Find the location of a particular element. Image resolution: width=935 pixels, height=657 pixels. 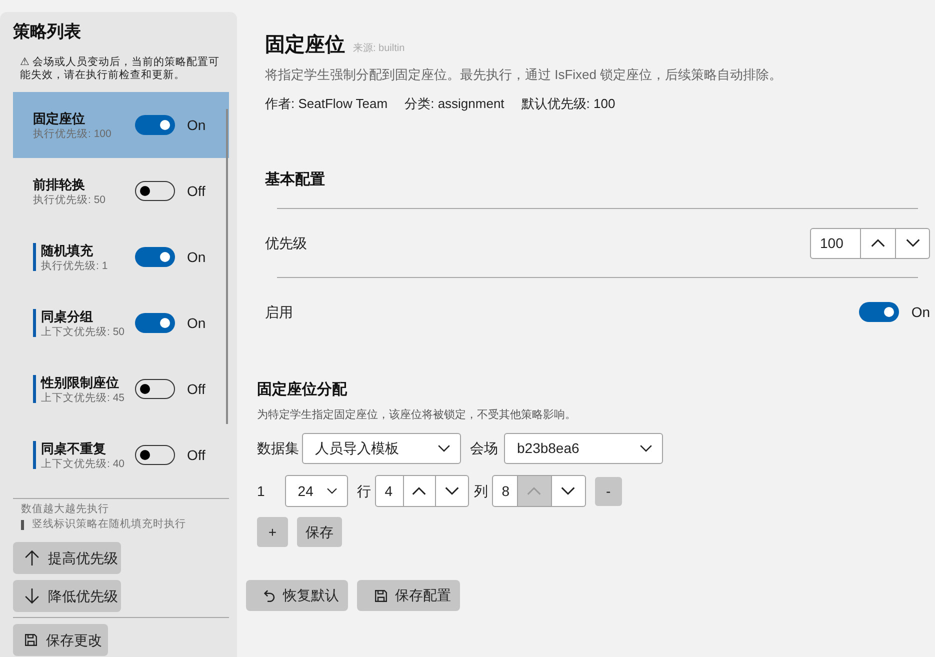

strategy-name: 同桌不重复 is located at coordinates (74, 448).